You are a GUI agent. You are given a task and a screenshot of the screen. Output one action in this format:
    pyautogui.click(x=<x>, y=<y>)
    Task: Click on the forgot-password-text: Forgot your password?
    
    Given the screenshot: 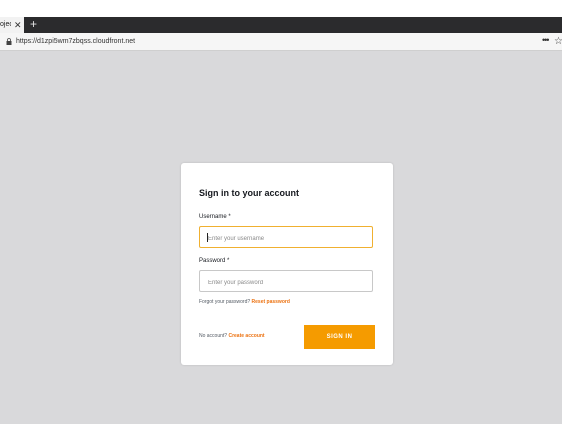 What is the action you would take?
    pyautogui.click(x=225, y=302)
    